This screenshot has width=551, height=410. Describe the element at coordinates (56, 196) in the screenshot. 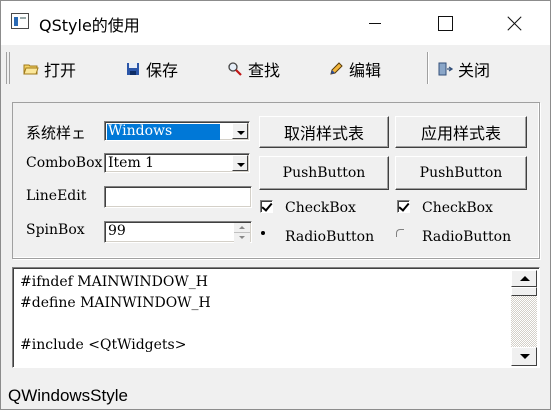

I see `lineedit-label: LineEdit` at that location.